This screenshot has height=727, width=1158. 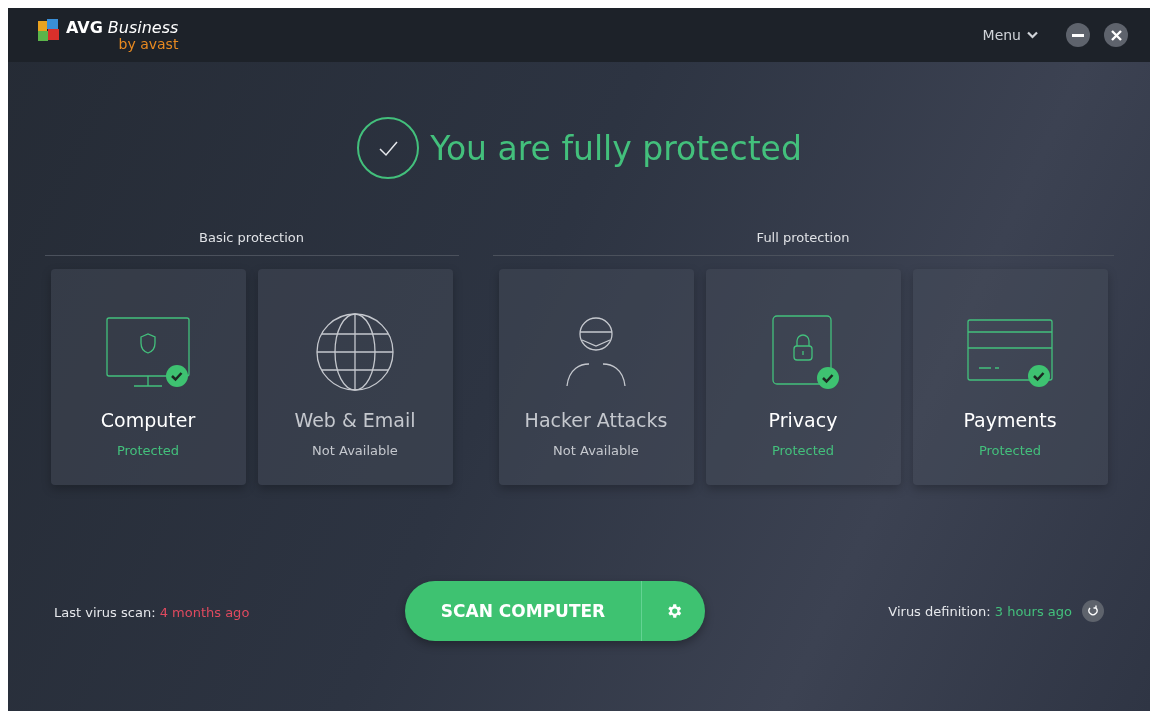 I want to click on refresh-icon, so click(x=1093, y=611).